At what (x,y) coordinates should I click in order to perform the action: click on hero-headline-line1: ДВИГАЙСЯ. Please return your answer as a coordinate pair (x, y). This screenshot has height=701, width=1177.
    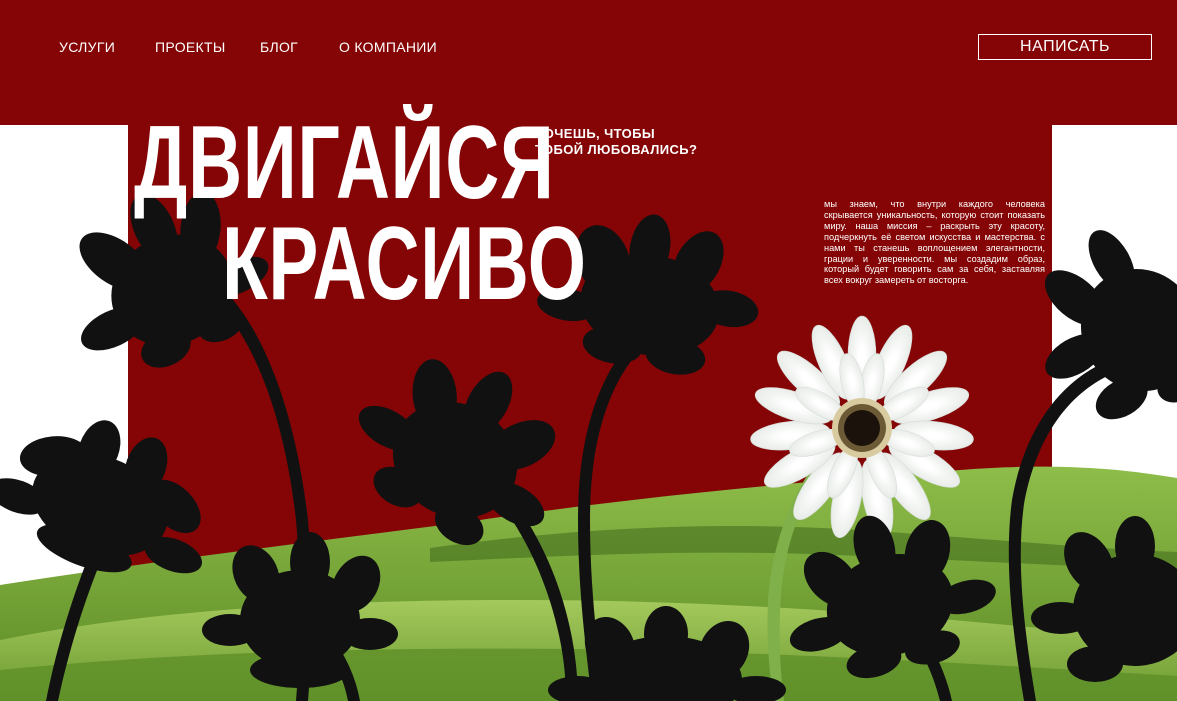
    Looking at the image, I should click on (344, 163).